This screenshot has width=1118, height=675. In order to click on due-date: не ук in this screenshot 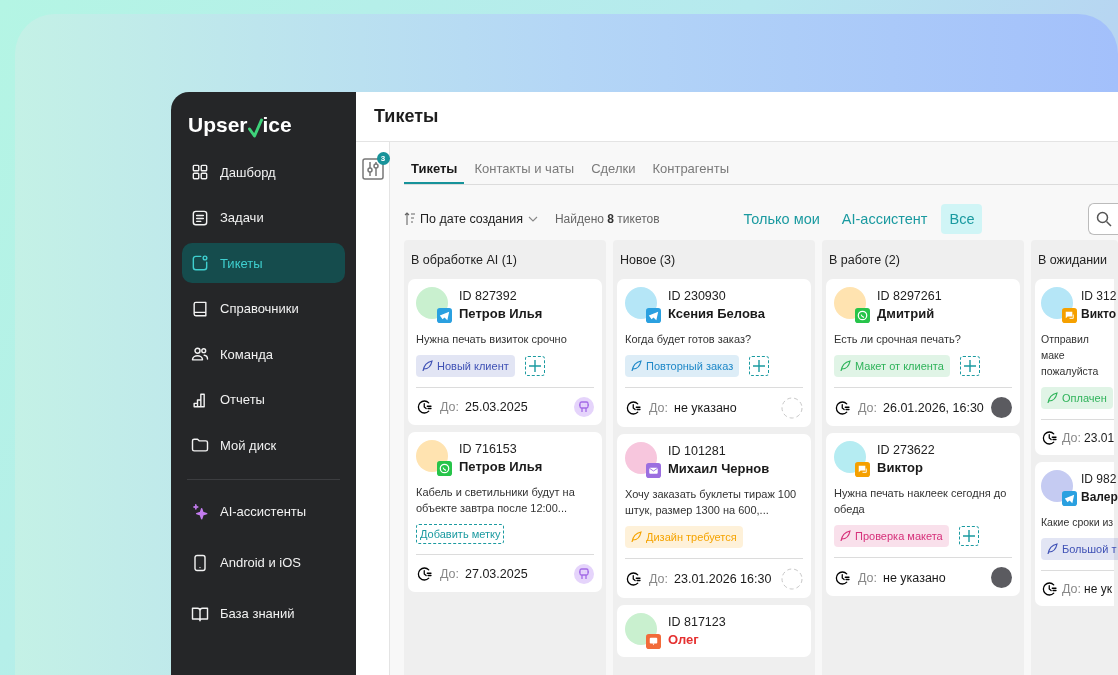, I will do `click(1098, 589)`.